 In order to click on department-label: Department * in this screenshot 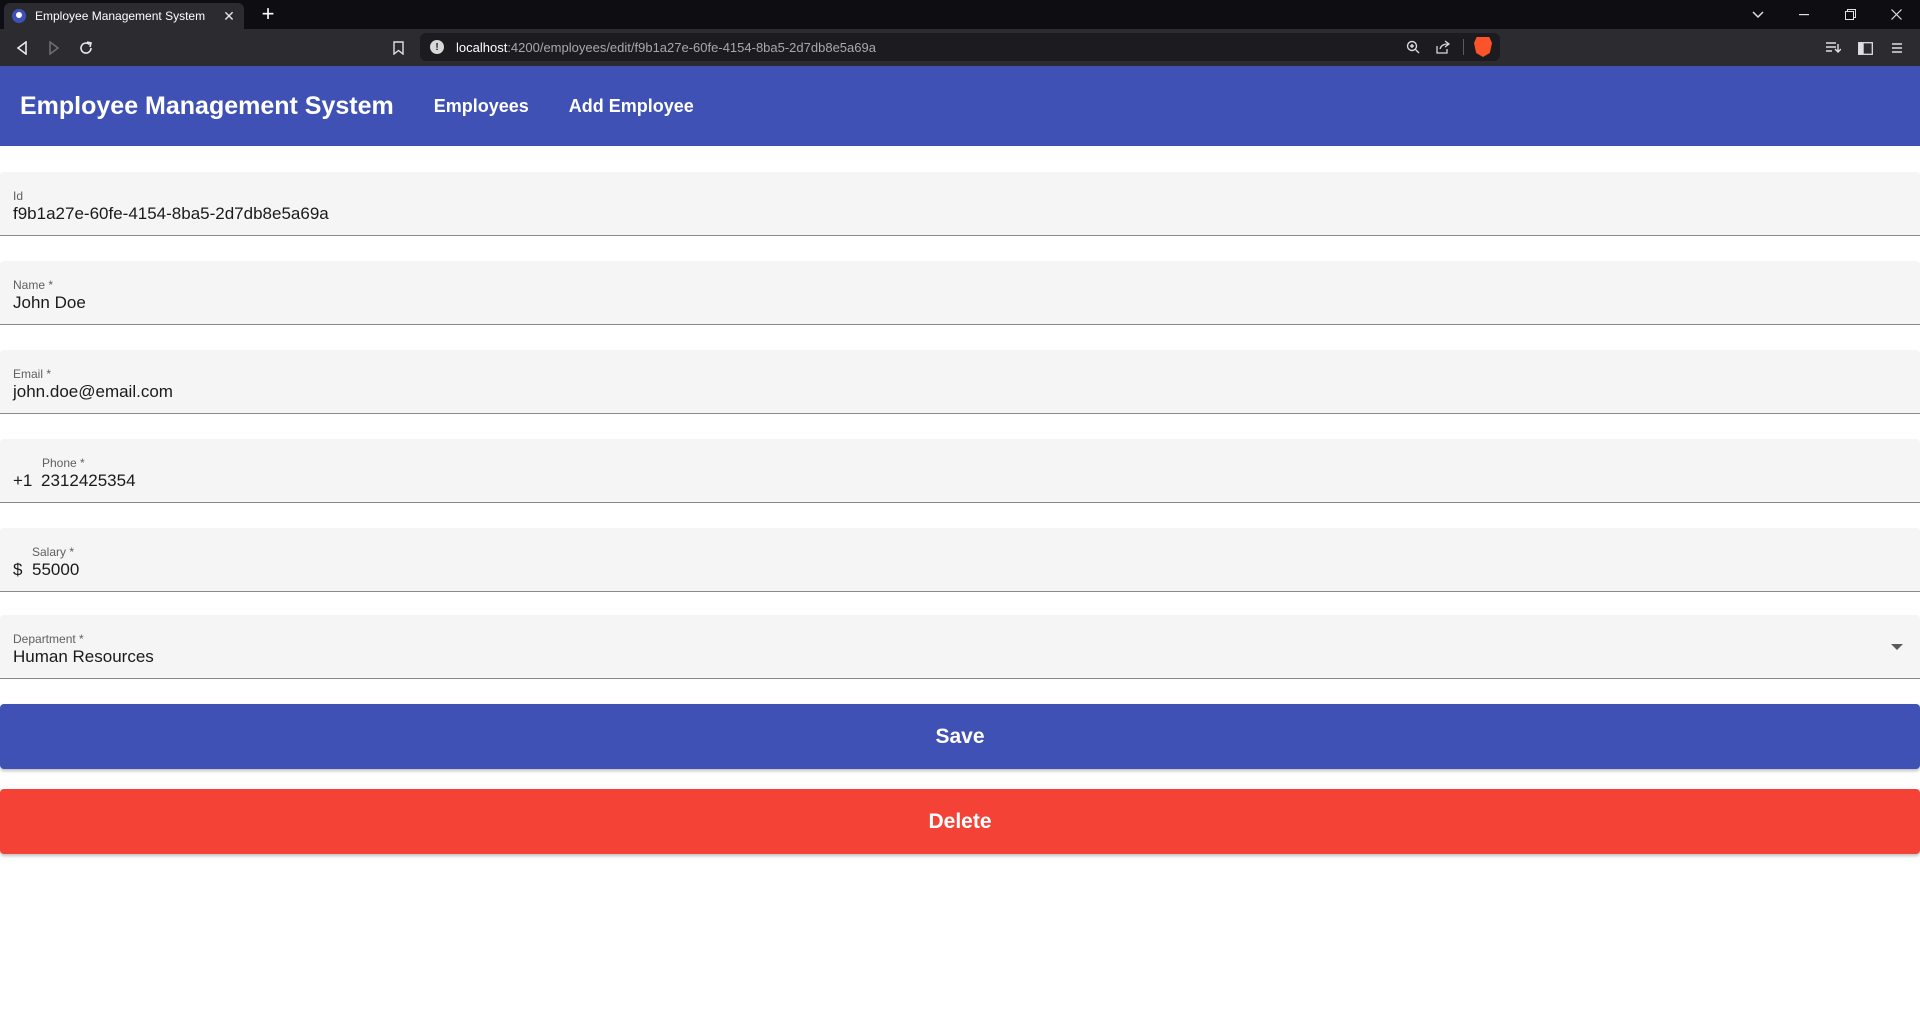, I will do `click(48, 639)`.